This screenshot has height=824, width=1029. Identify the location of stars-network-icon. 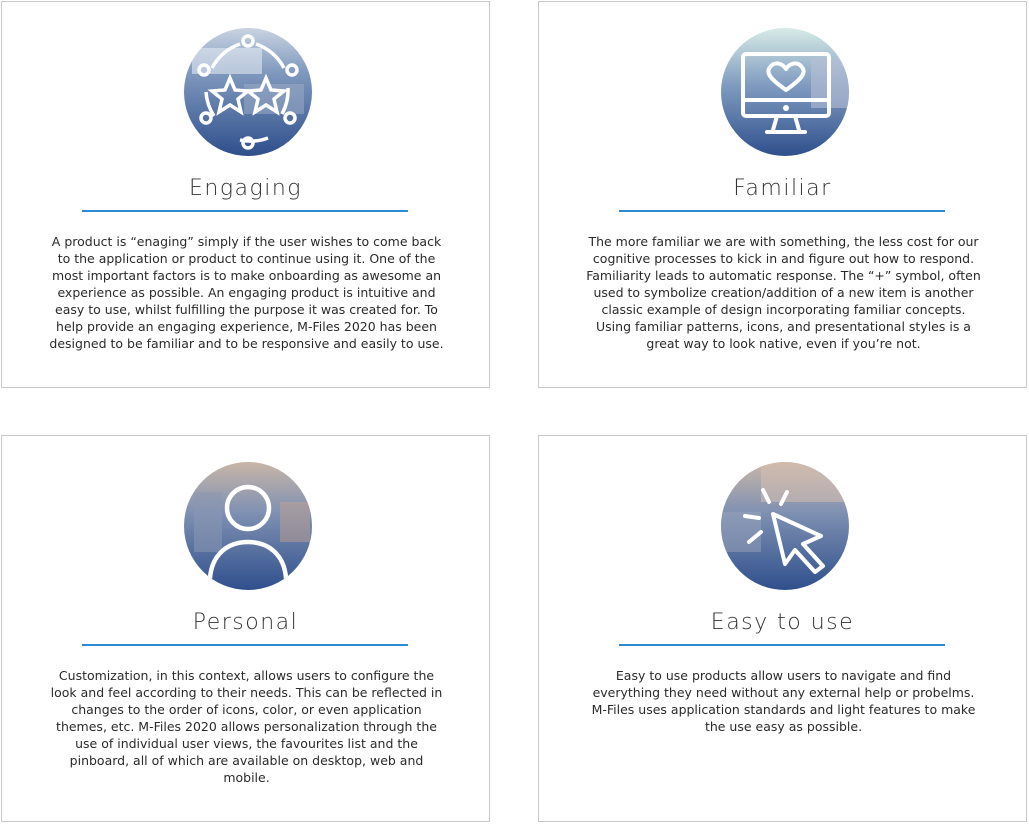
(248, 92).